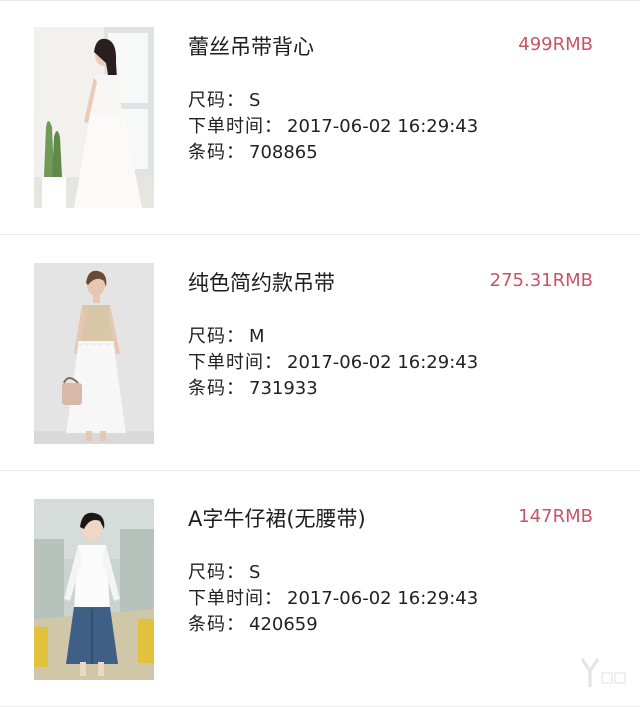 This screenshot has height=707, width=640. Describe the element at coordinates (603, 673) in the screenshot. I see `yiou-logo-icon` at that location.